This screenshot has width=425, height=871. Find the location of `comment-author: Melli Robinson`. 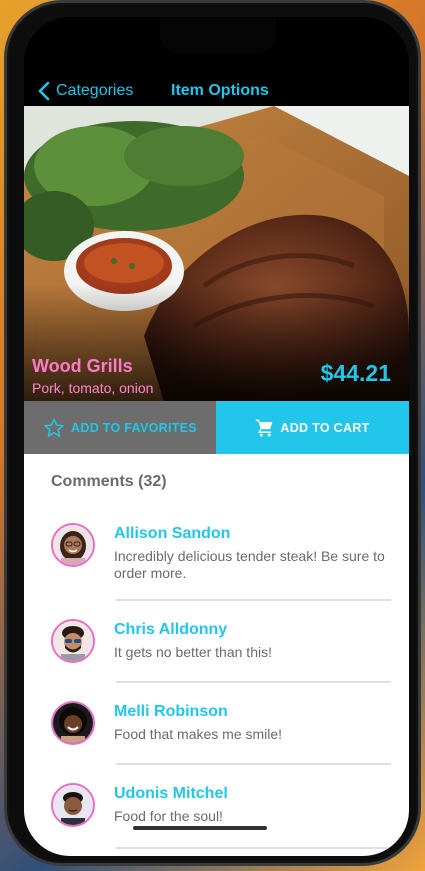

comment-author: Melli Robinson is located at coordinates (171, 712).